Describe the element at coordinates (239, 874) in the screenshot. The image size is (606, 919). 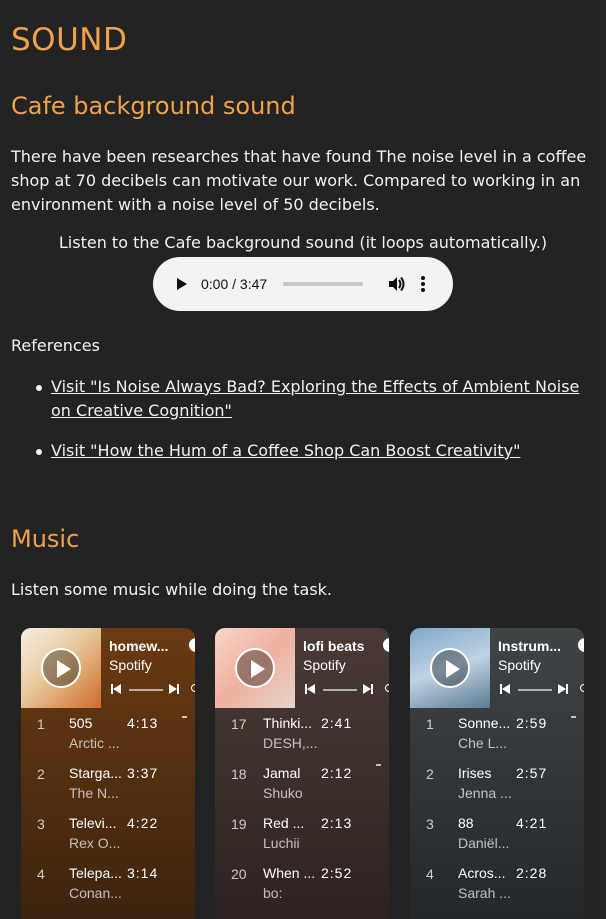
I see `track-number: 20` at that location.